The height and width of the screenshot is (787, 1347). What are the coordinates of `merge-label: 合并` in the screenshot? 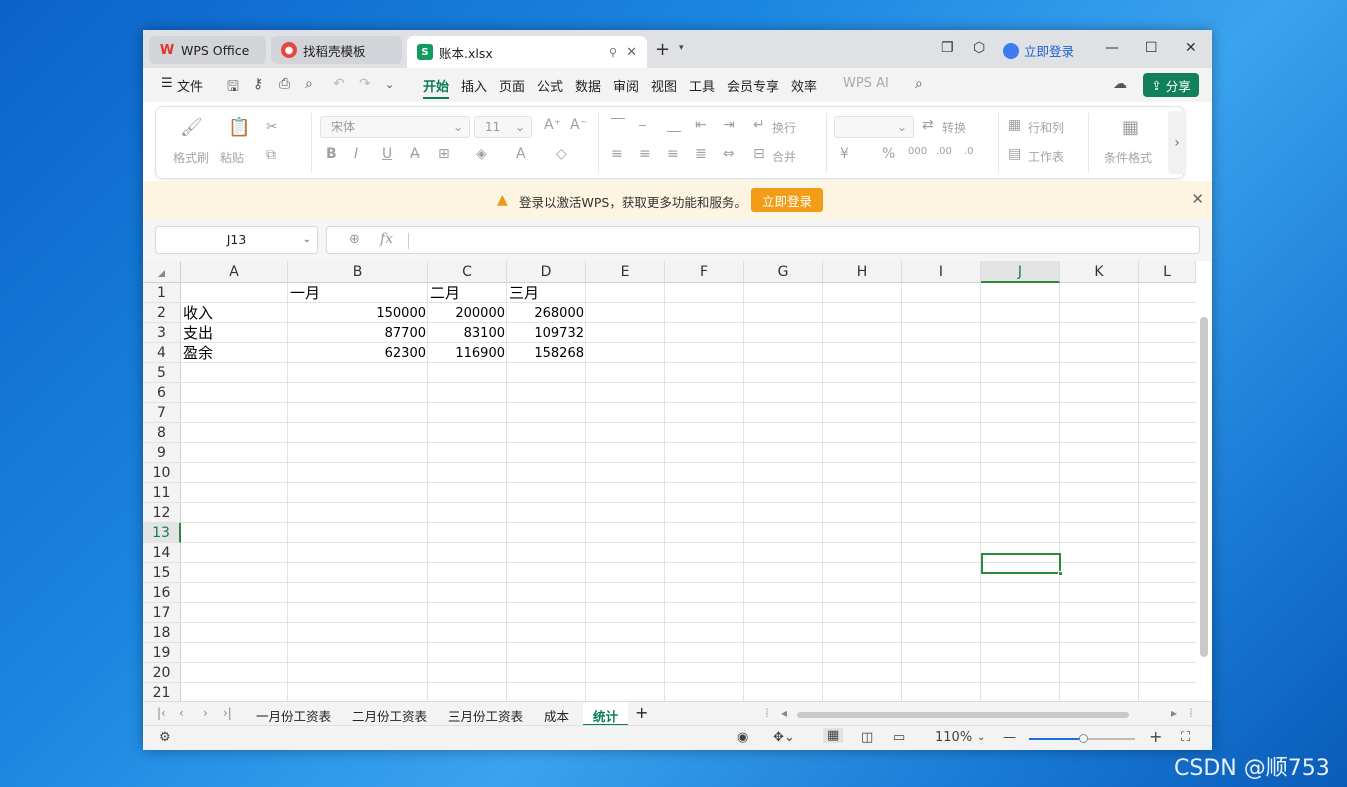 It's located at (784, 156).